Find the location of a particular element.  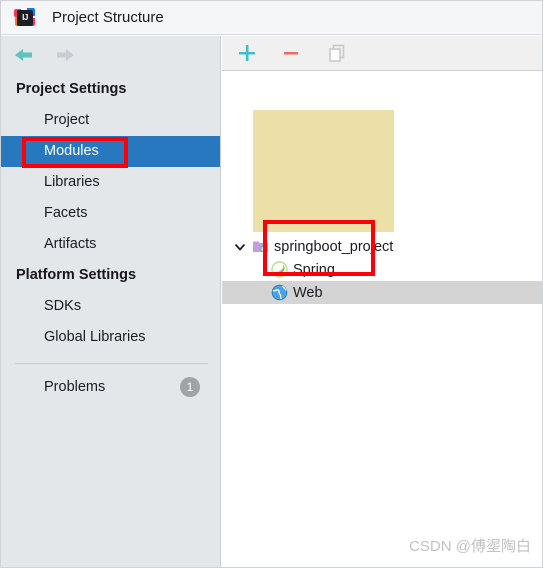

tree-row: springboot_project is located at coordinates (382, 246).